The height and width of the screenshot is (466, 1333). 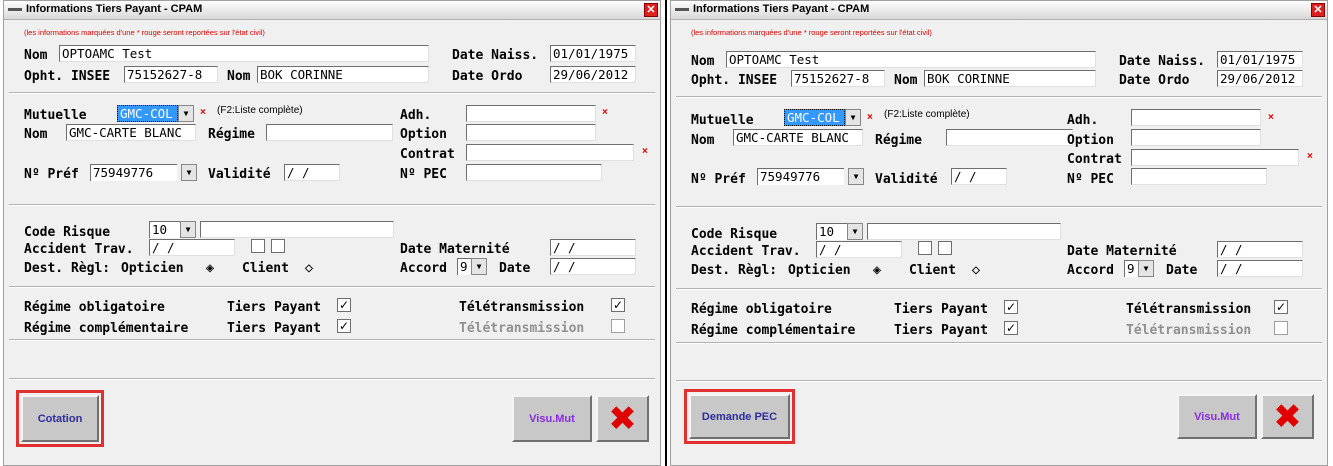 I want to click on npref-label: Nº Préf, so click(x=718, y=179).